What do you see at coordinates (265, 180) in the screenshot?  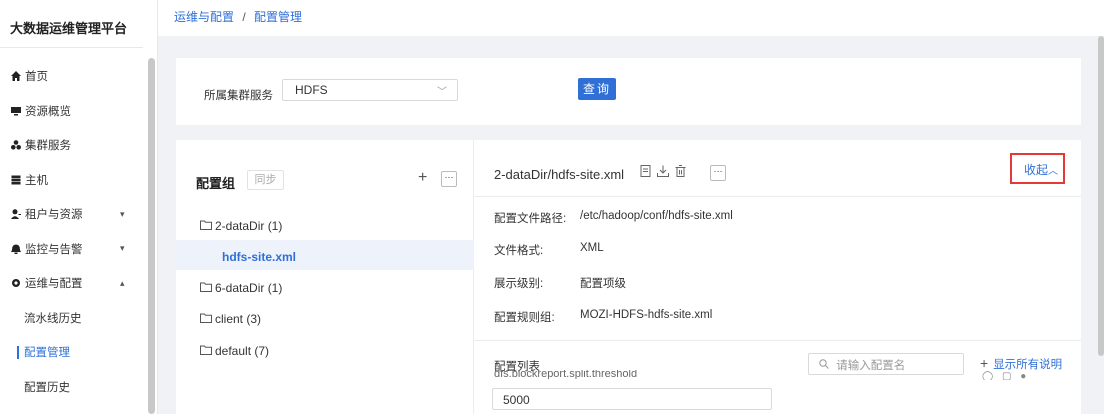 I see `sync-button: 同步` at bounding box center [265, 180].